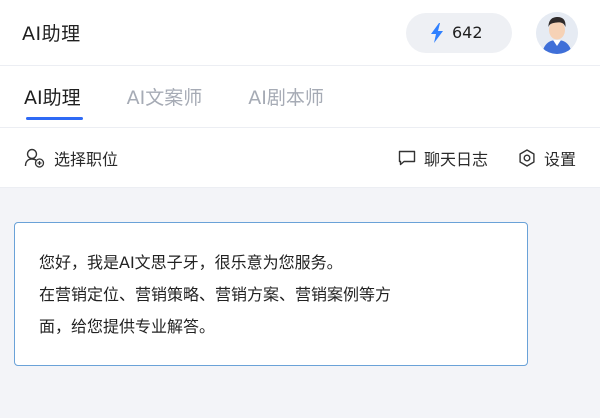 The image size is (600, 418). I want to click on avatar, so click(557, 32).